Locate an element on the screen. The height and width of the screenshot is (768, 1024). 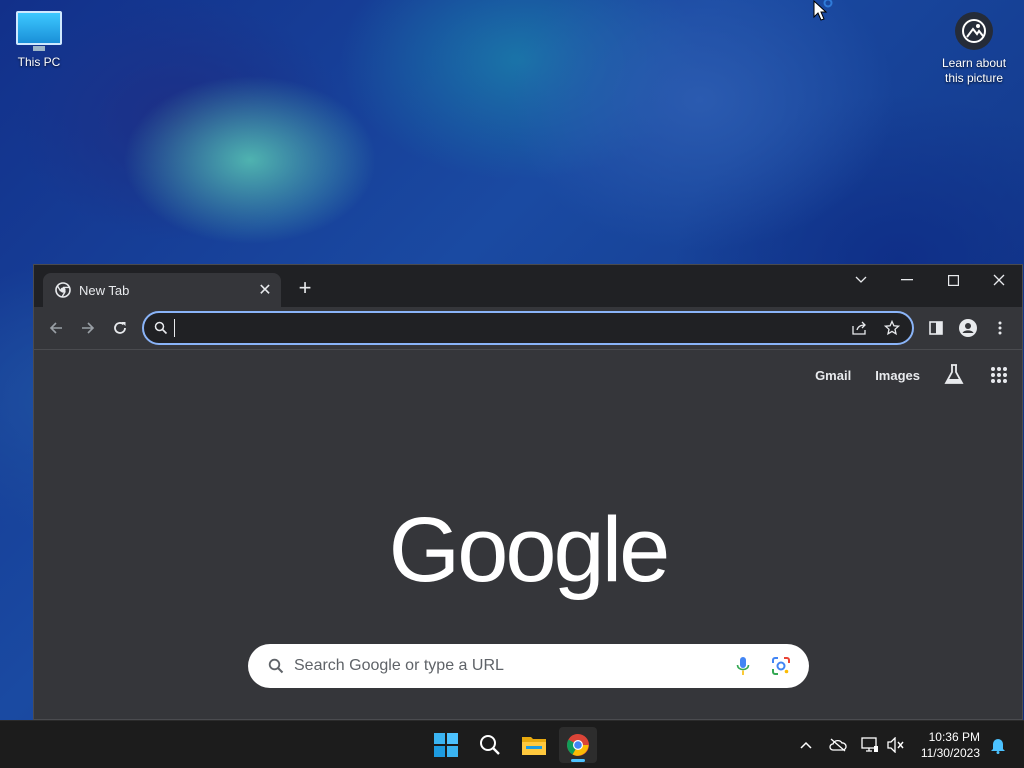
browser-toolbar is located at coordinates (528, 328).